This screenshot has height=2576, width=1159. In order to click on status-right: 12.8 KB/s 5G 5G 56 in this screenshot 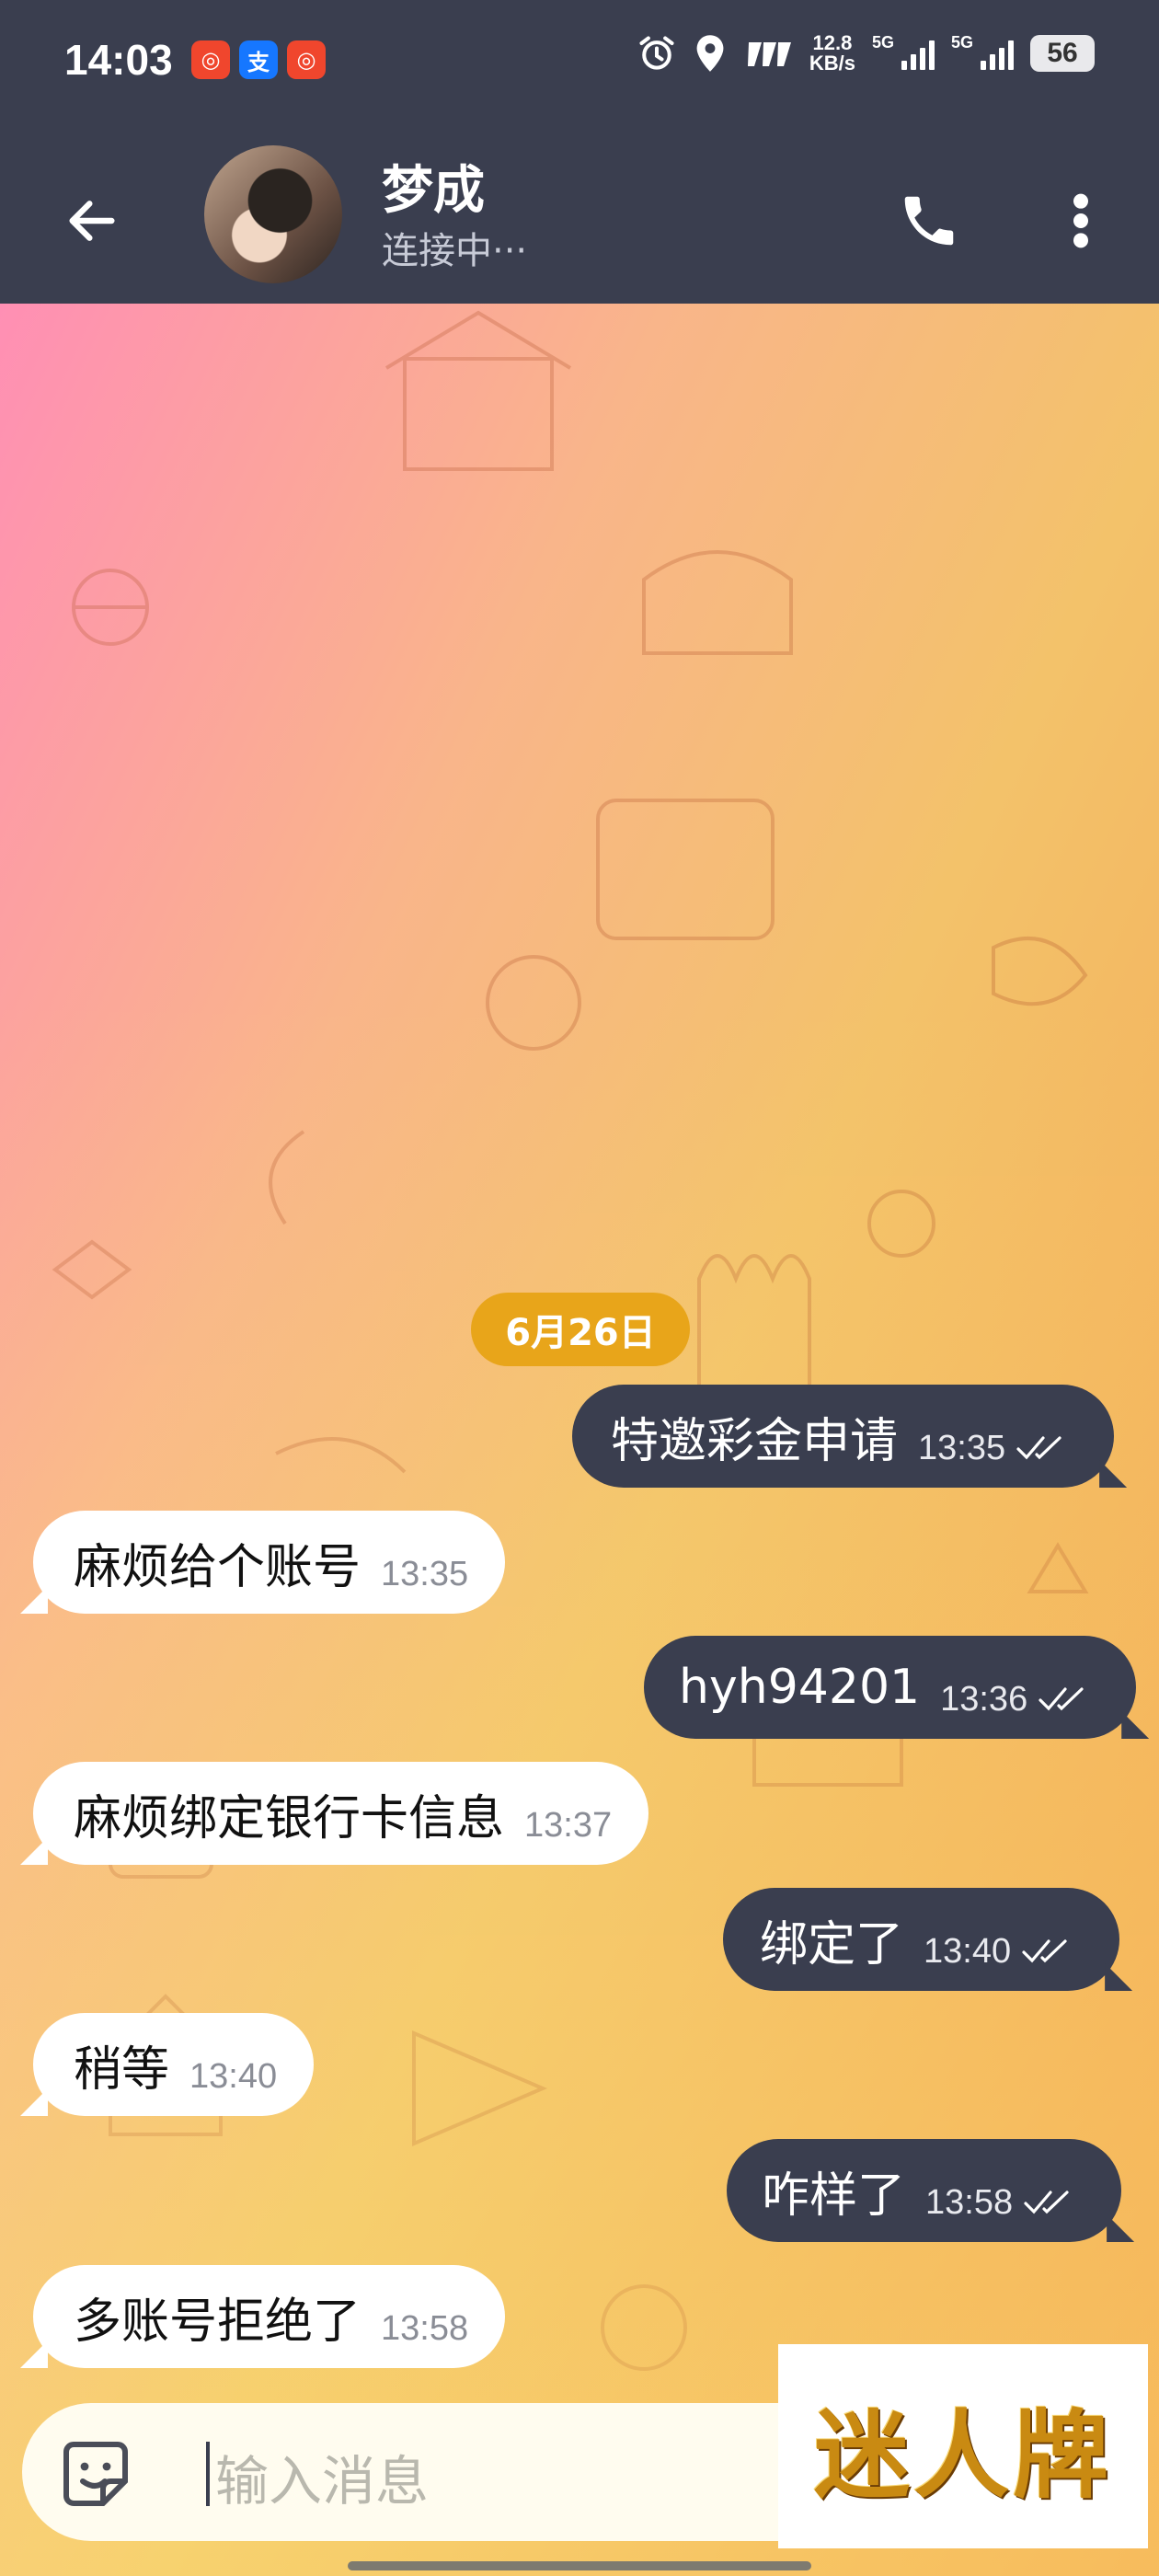, I will do `click(866, 53)`.